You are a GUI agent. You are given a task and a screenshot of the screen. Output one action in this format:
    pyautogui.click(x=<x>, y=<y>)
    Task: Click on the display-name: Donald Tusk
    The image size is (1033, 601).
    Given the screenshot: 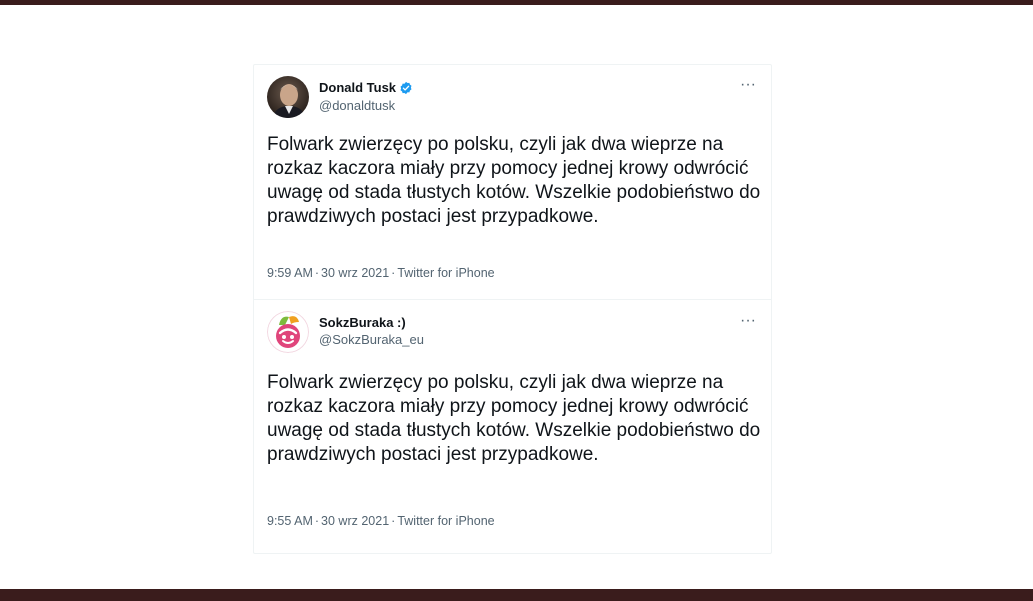 What is the action you would take?
    pyautogui.click(x=357, y=88)
    